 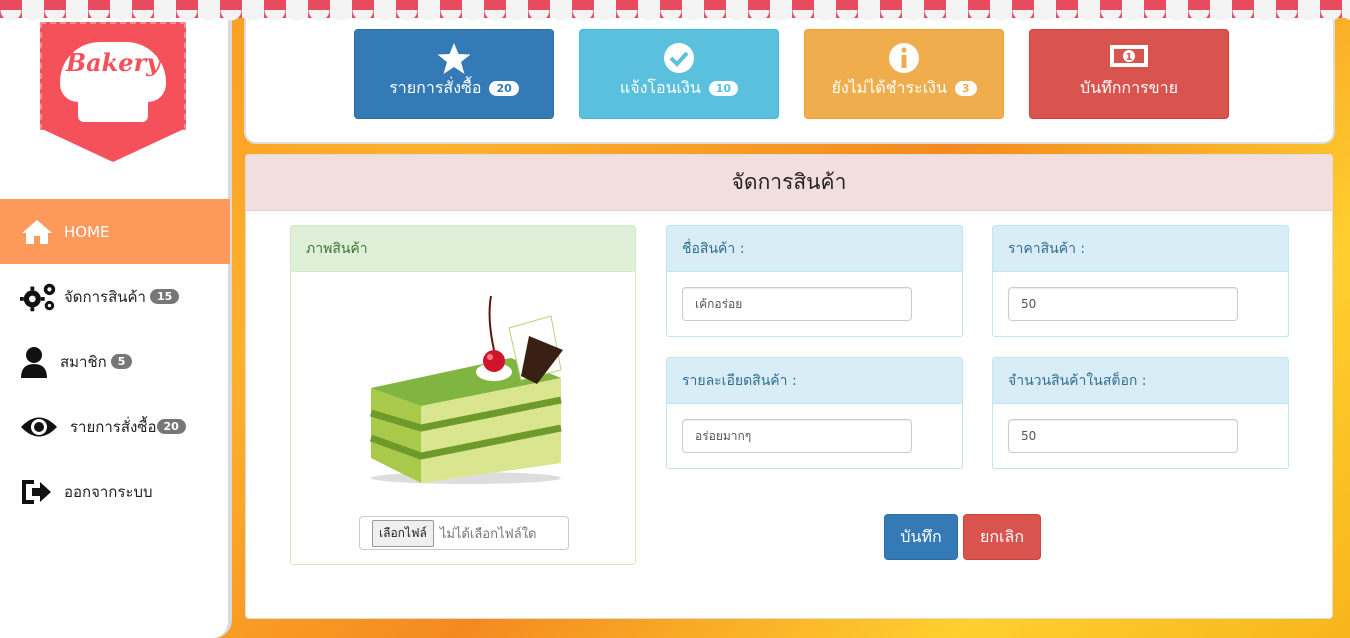 I want to click on page-title: จัดการสินค้า, so click(x=789, y=183).